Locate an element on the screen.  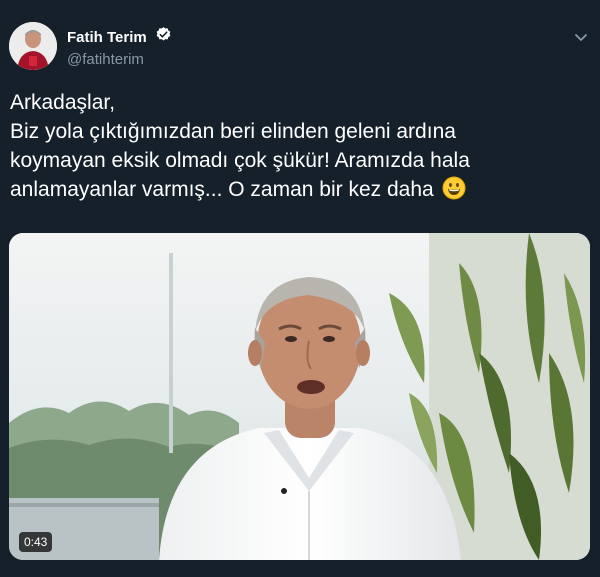
author-display-name: Fatih Terim is located at coordinates (107, 37).